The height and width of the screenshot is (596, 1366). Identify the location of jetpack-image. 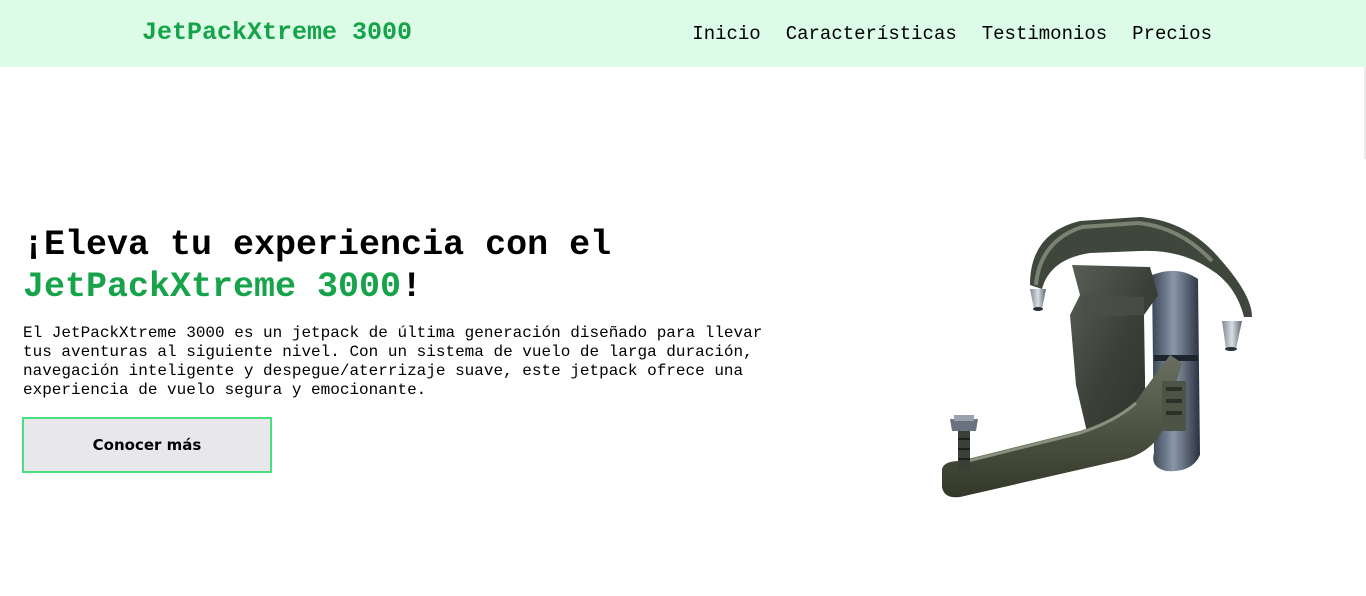
(1097, 357).